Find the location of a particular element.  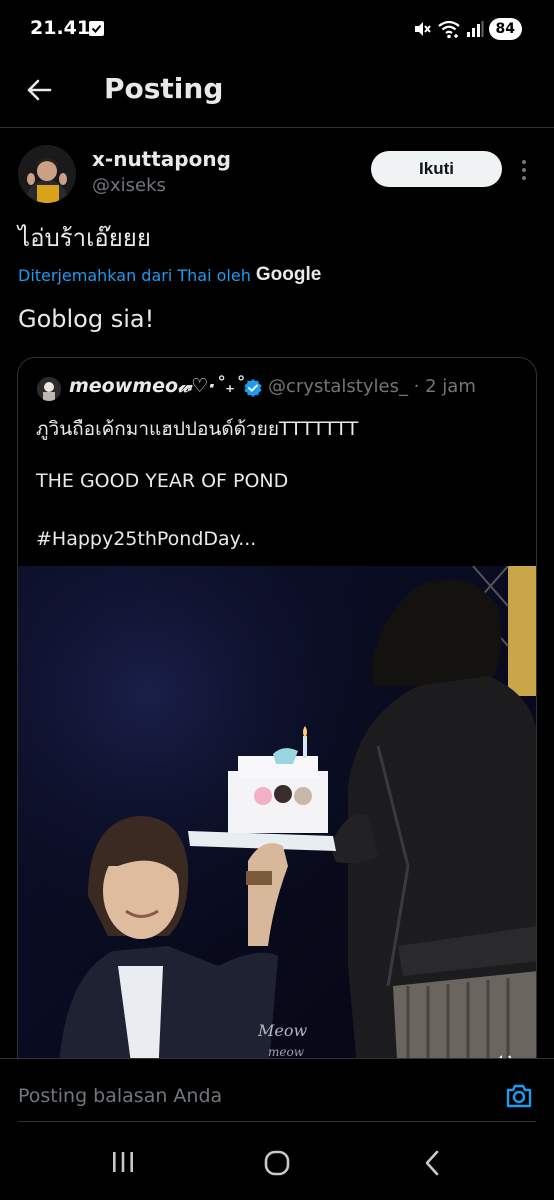

quote-text-line: ภูวินถือเค้กมาแฮปปอนด์ด้วยยTTTTTTT is located at coordinates (197, 429).